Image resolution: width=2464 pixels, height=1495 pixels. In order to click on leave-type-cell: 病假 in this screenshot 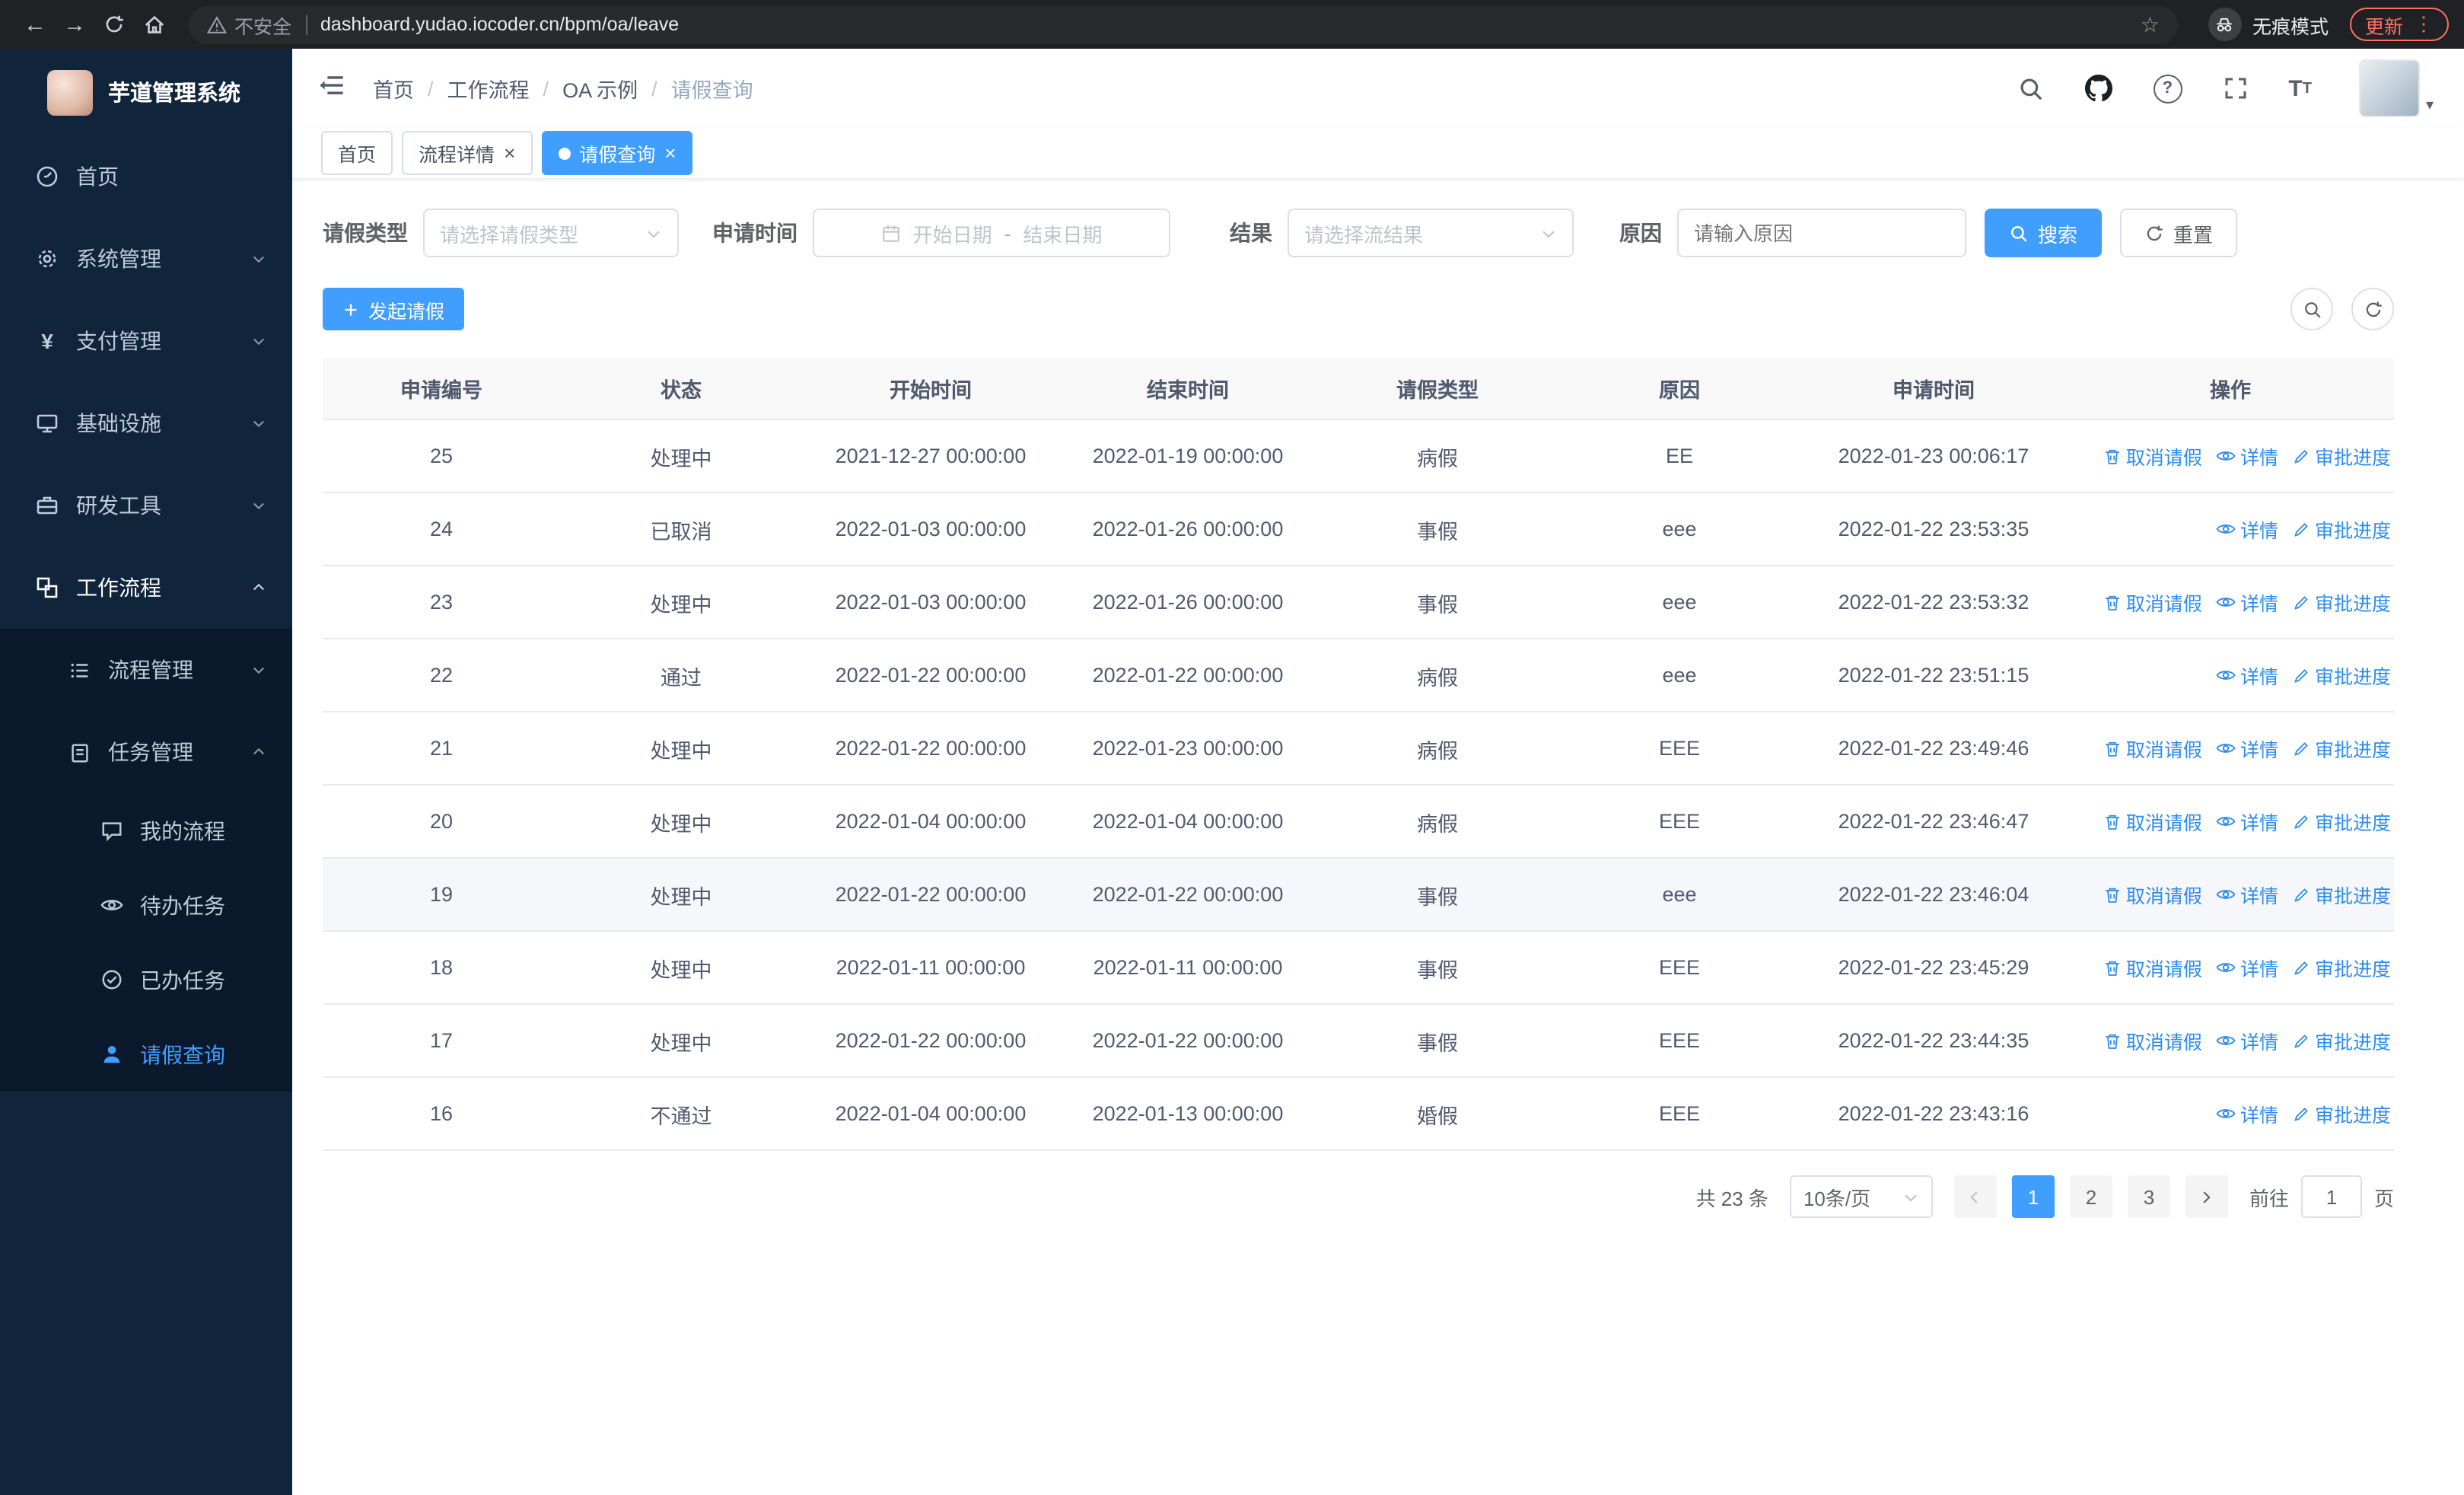, I will do `click(1437, 823)`.